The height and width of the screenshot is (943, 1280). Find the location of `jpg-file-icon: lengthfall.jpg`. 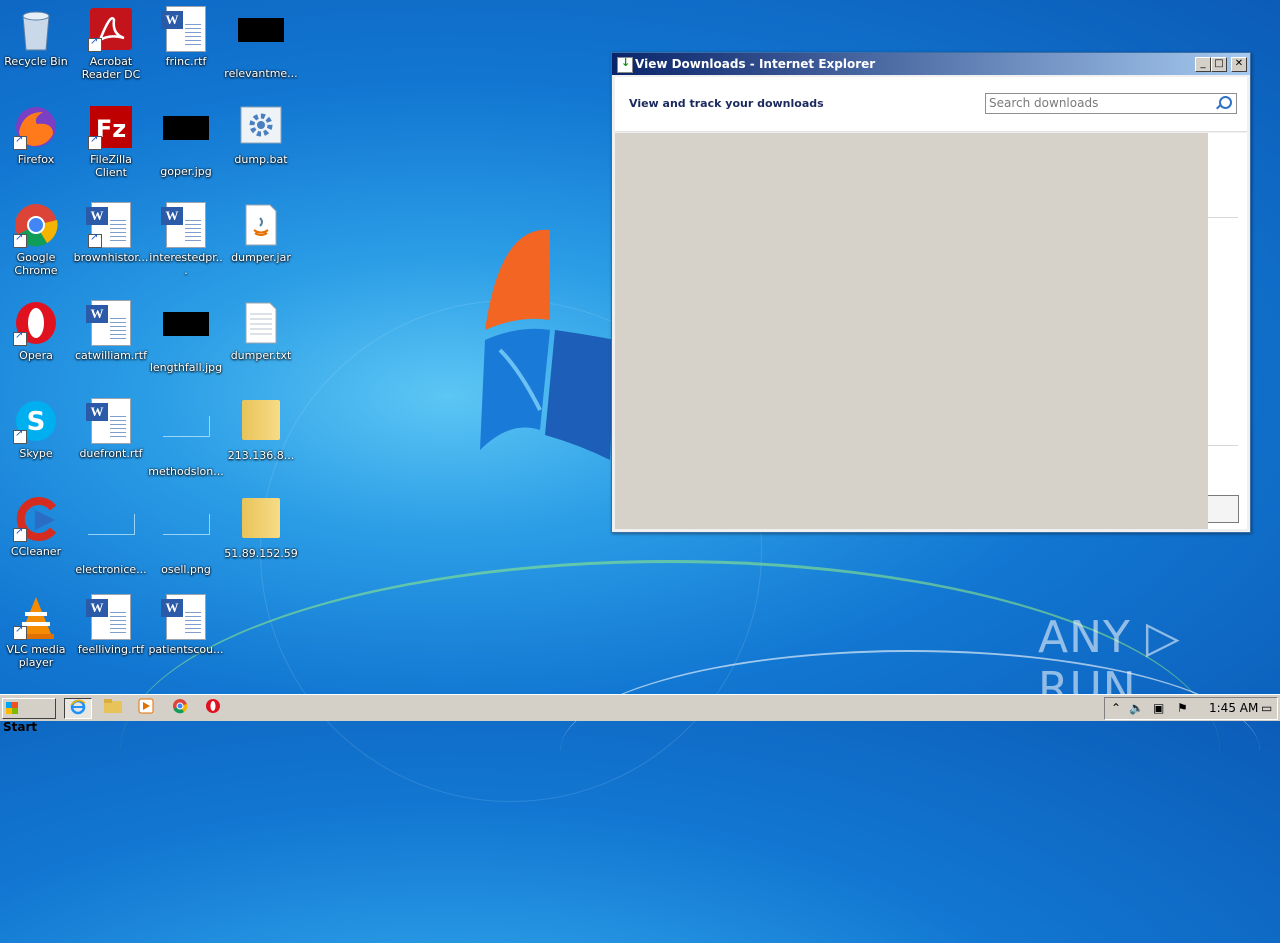

jpg-file-icon: lengthfall.jpg is located at coordinates (186, 337).